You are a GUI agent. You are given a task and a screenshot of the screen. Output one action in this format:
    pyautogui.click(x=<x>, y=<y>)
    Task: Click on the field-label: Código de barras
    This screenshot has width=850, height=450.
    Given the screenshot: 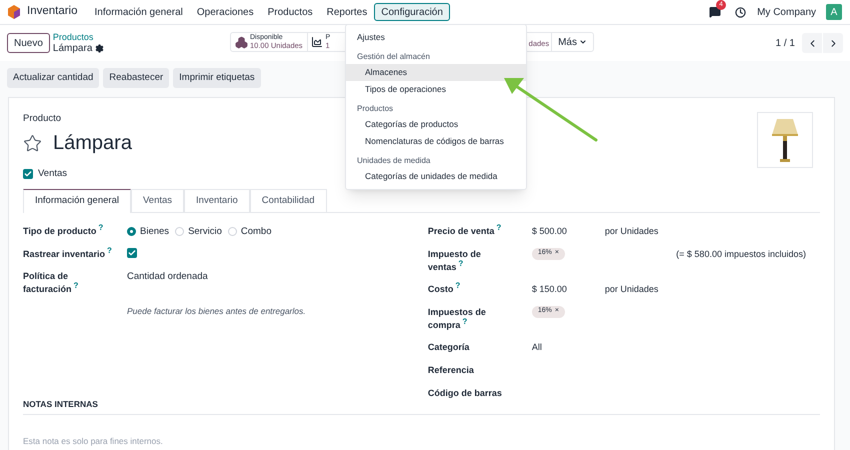 What is the action you would take?
    pyautogui.click(x=465, y=393)
    